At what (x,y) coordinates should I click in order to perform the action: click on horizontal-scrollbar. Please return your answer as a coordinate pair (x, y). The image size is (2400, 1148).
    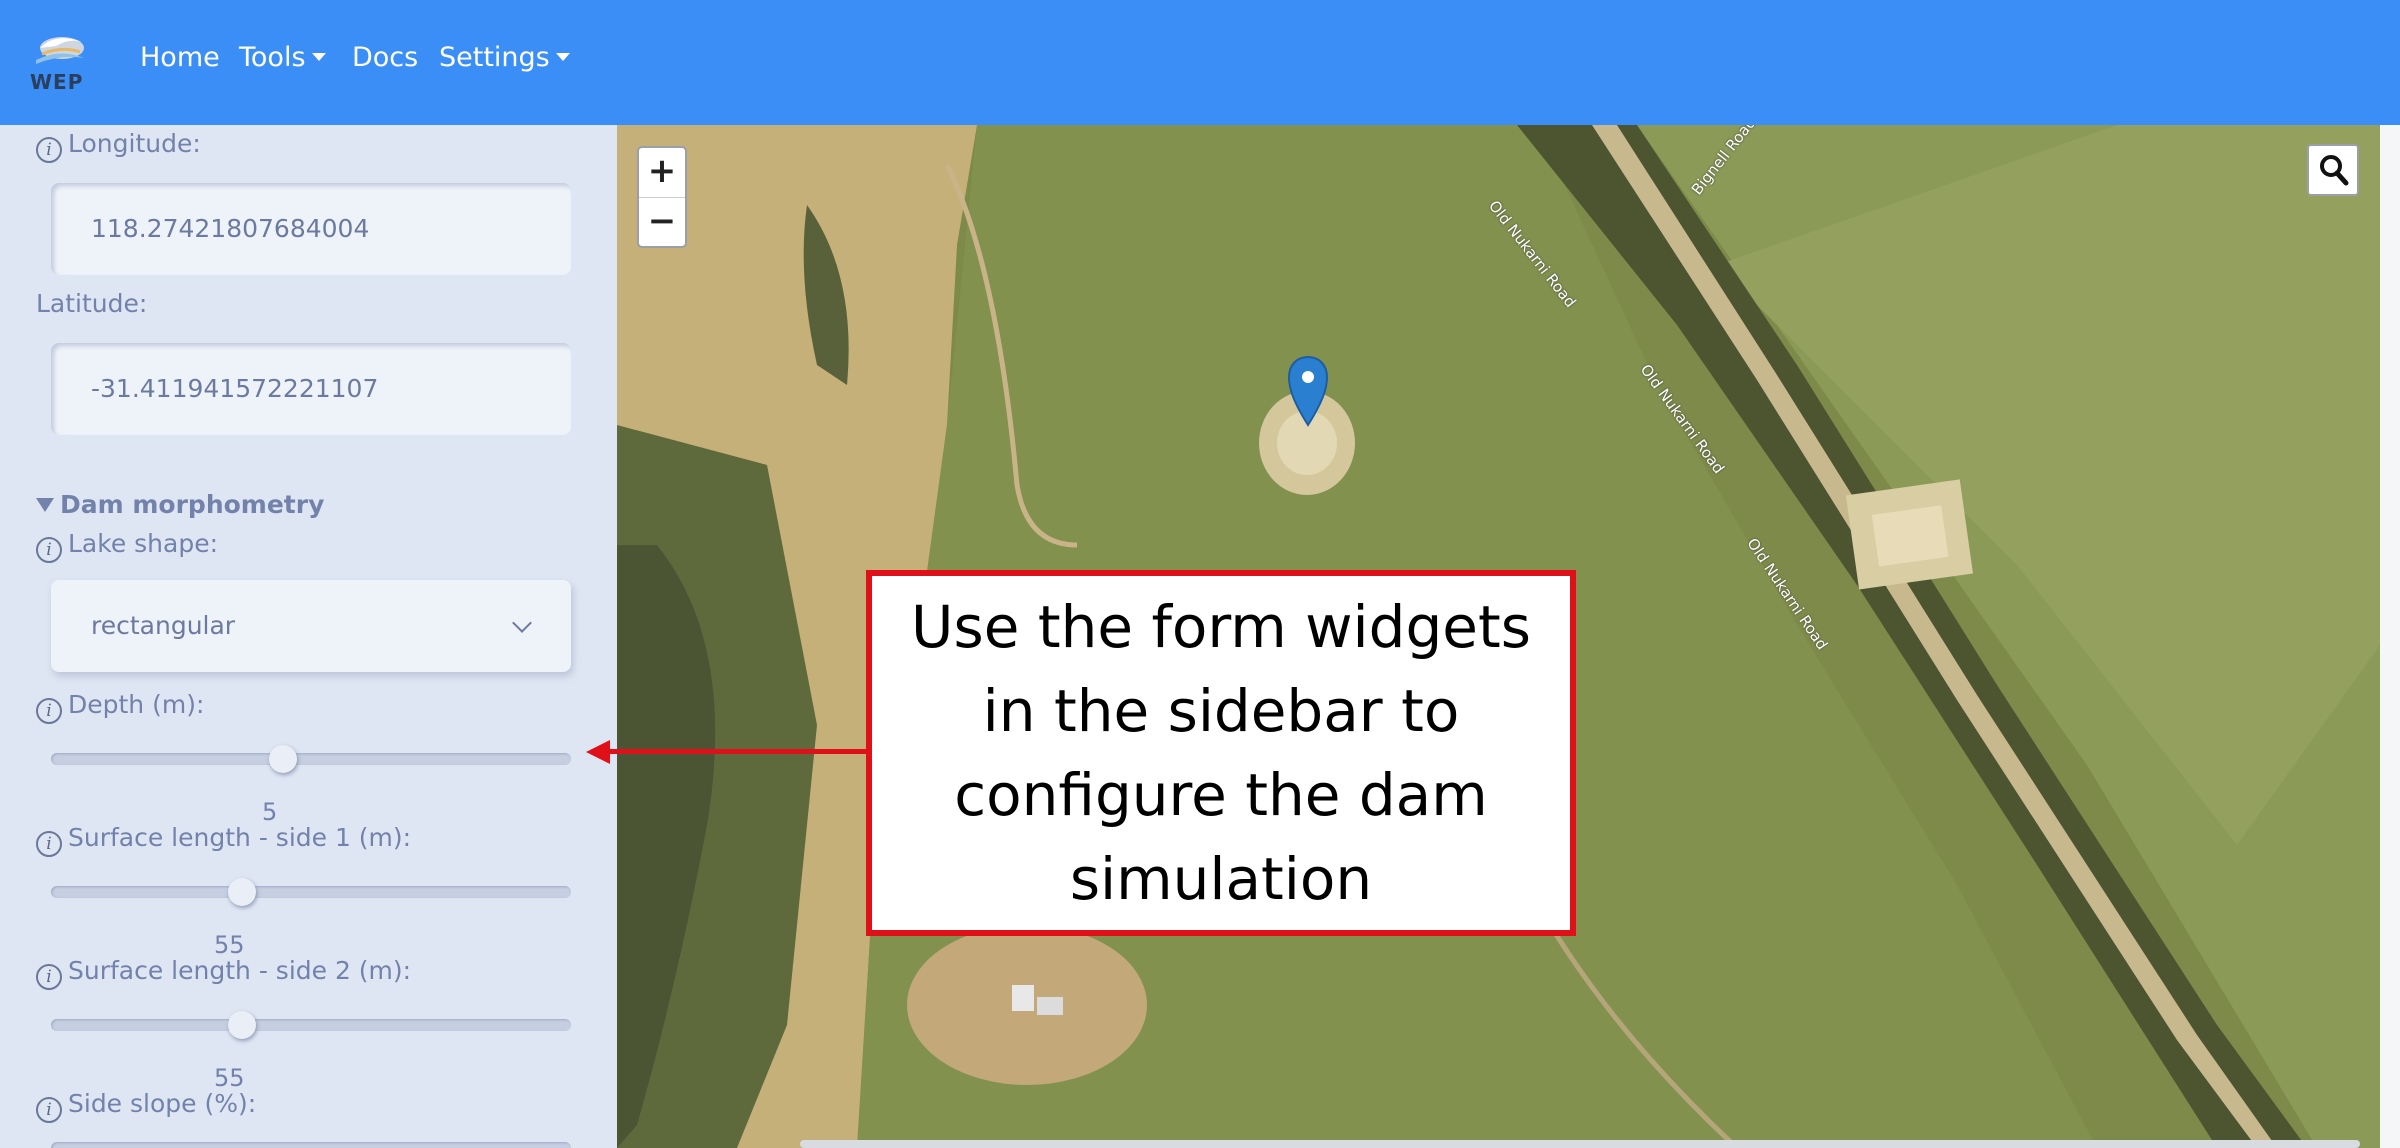
    Looking at the image, I should click on (1580, 1144).